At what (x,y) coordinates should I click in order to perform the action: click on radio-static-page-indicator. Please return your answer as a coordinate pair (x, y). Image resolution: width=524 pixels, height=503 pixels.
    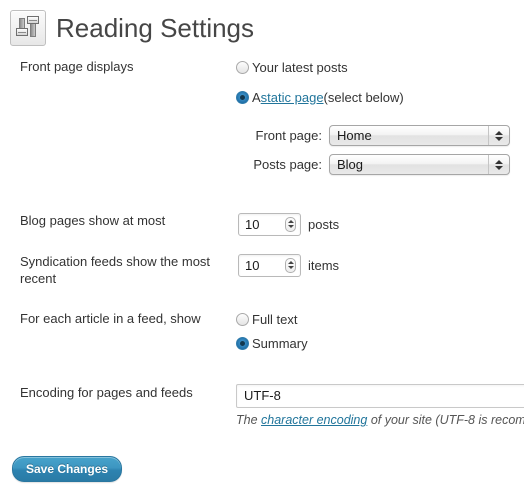
    Looking at the image, I should click on (242, 97).